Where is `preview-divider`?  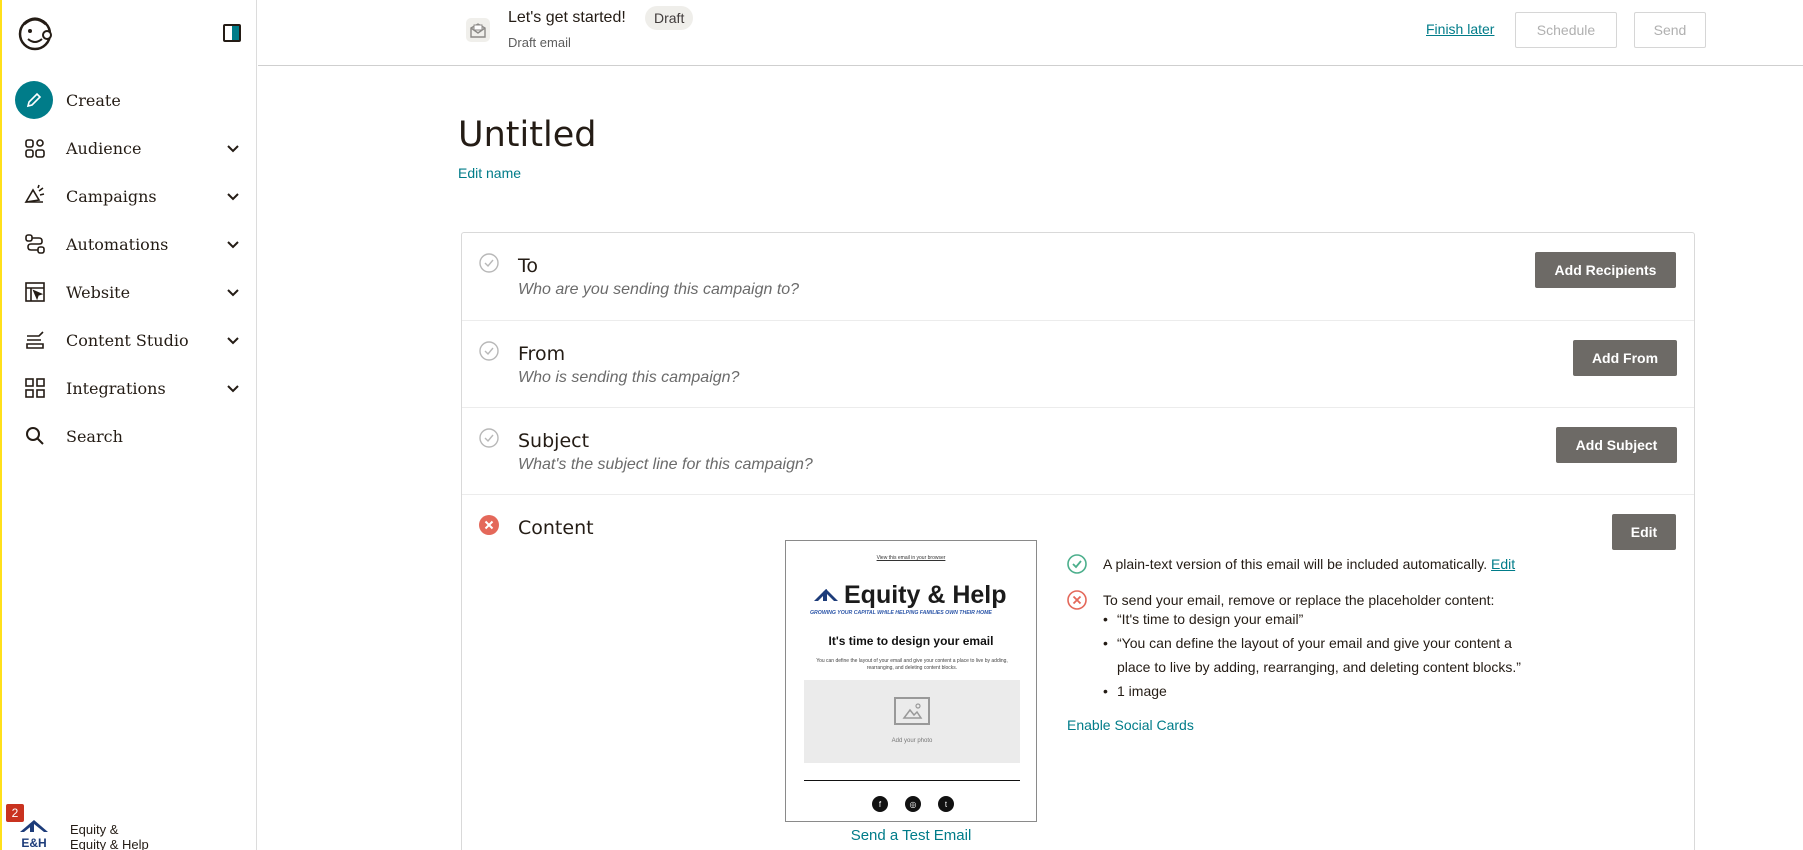
preview-divider is located at coordinates (912, 780).